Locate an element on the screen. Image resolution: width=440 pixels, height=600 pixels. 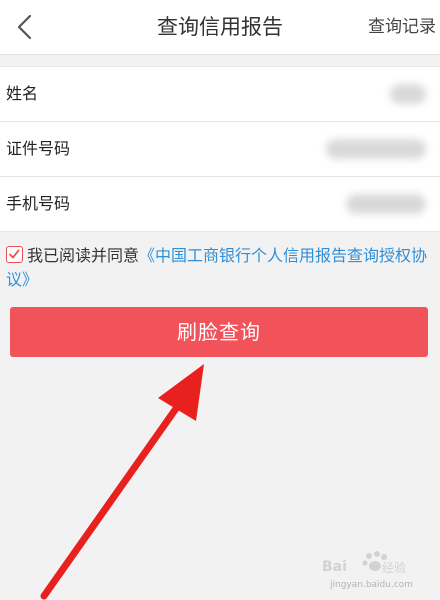
name-field-label: 姓名 is located at coordinates (22, 93).